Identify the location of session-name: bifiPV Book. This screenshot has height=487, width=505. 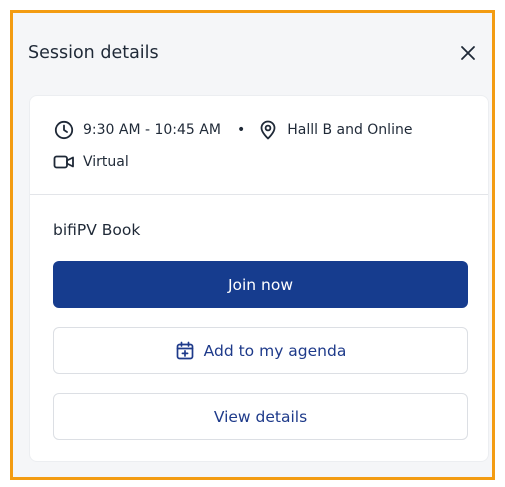
(97, 230).